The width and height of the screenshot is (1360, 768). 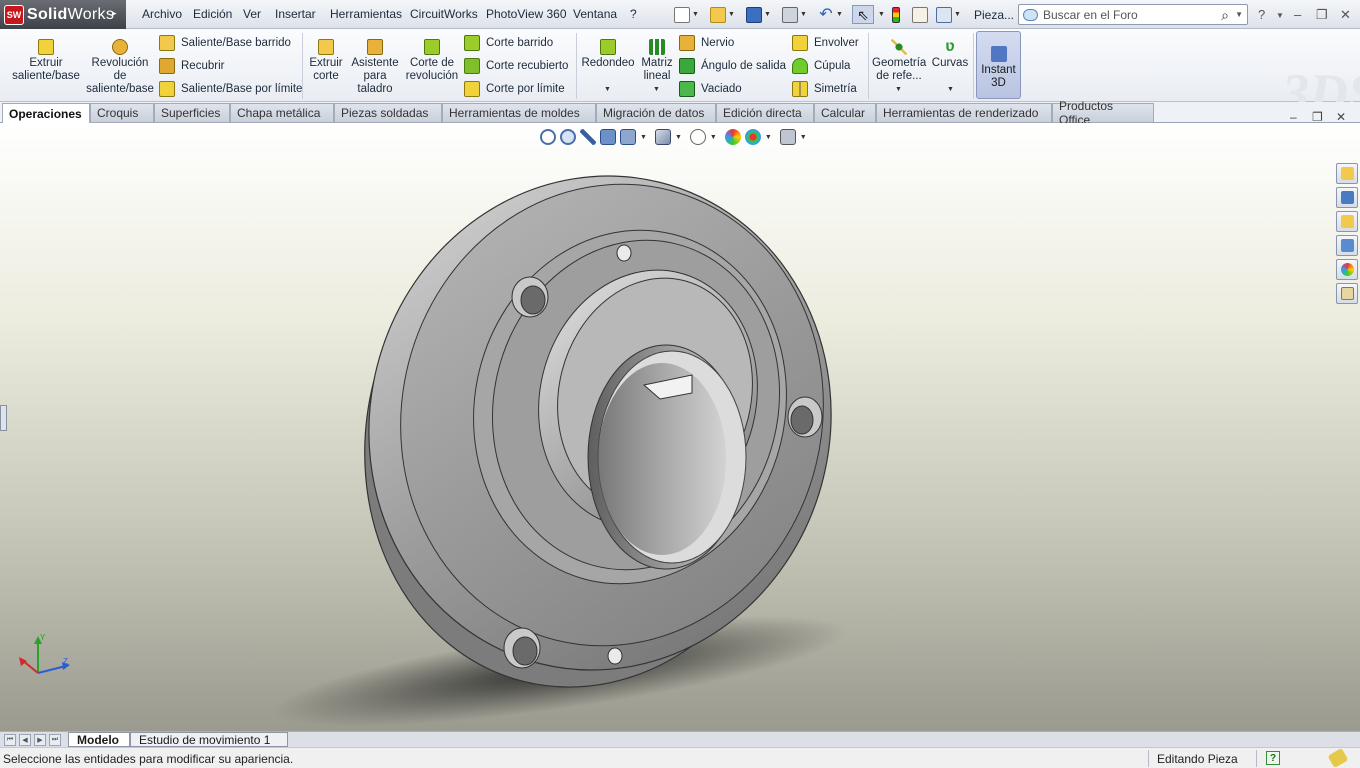 What do you see at coordinates (167, 66) in the screenshot?
I see `loft-boss-icon` at bounding box center [167, 66].